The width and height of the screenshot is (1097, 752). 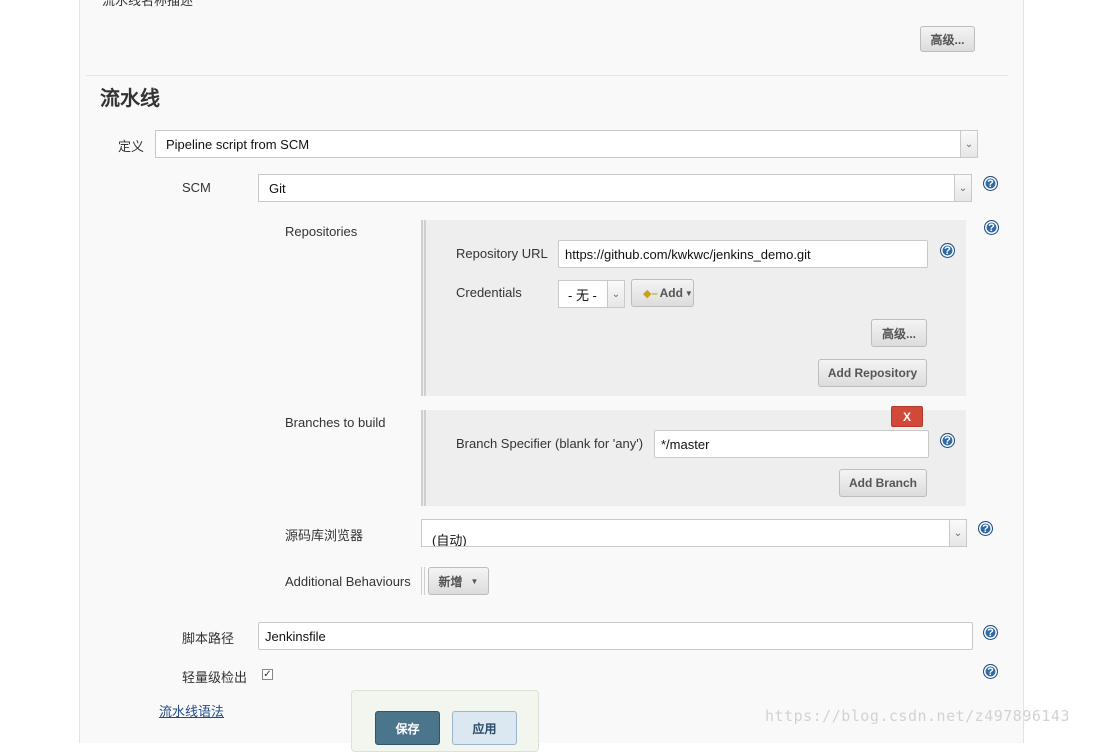 I want to click on lightweight-label: 轻量级检出, so click(x=215, y=677).